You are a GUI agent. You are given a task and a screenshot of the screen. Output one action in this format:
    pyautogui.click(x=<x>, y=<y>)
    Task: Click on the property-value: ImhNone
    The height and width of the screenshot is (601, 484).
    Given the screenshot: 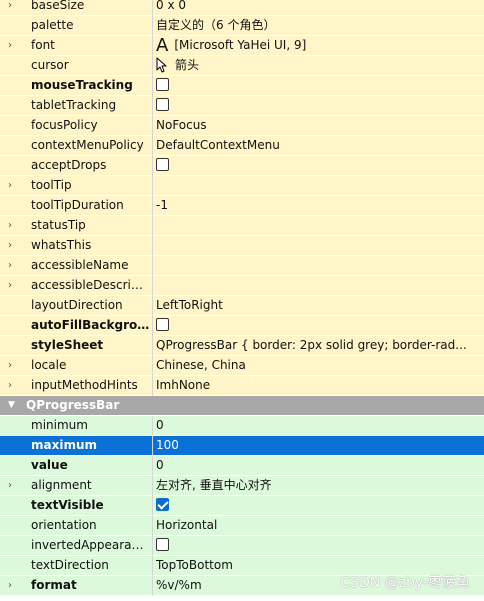 What is the action you would take?
    pyautogui.click(x=319, y=385)
    